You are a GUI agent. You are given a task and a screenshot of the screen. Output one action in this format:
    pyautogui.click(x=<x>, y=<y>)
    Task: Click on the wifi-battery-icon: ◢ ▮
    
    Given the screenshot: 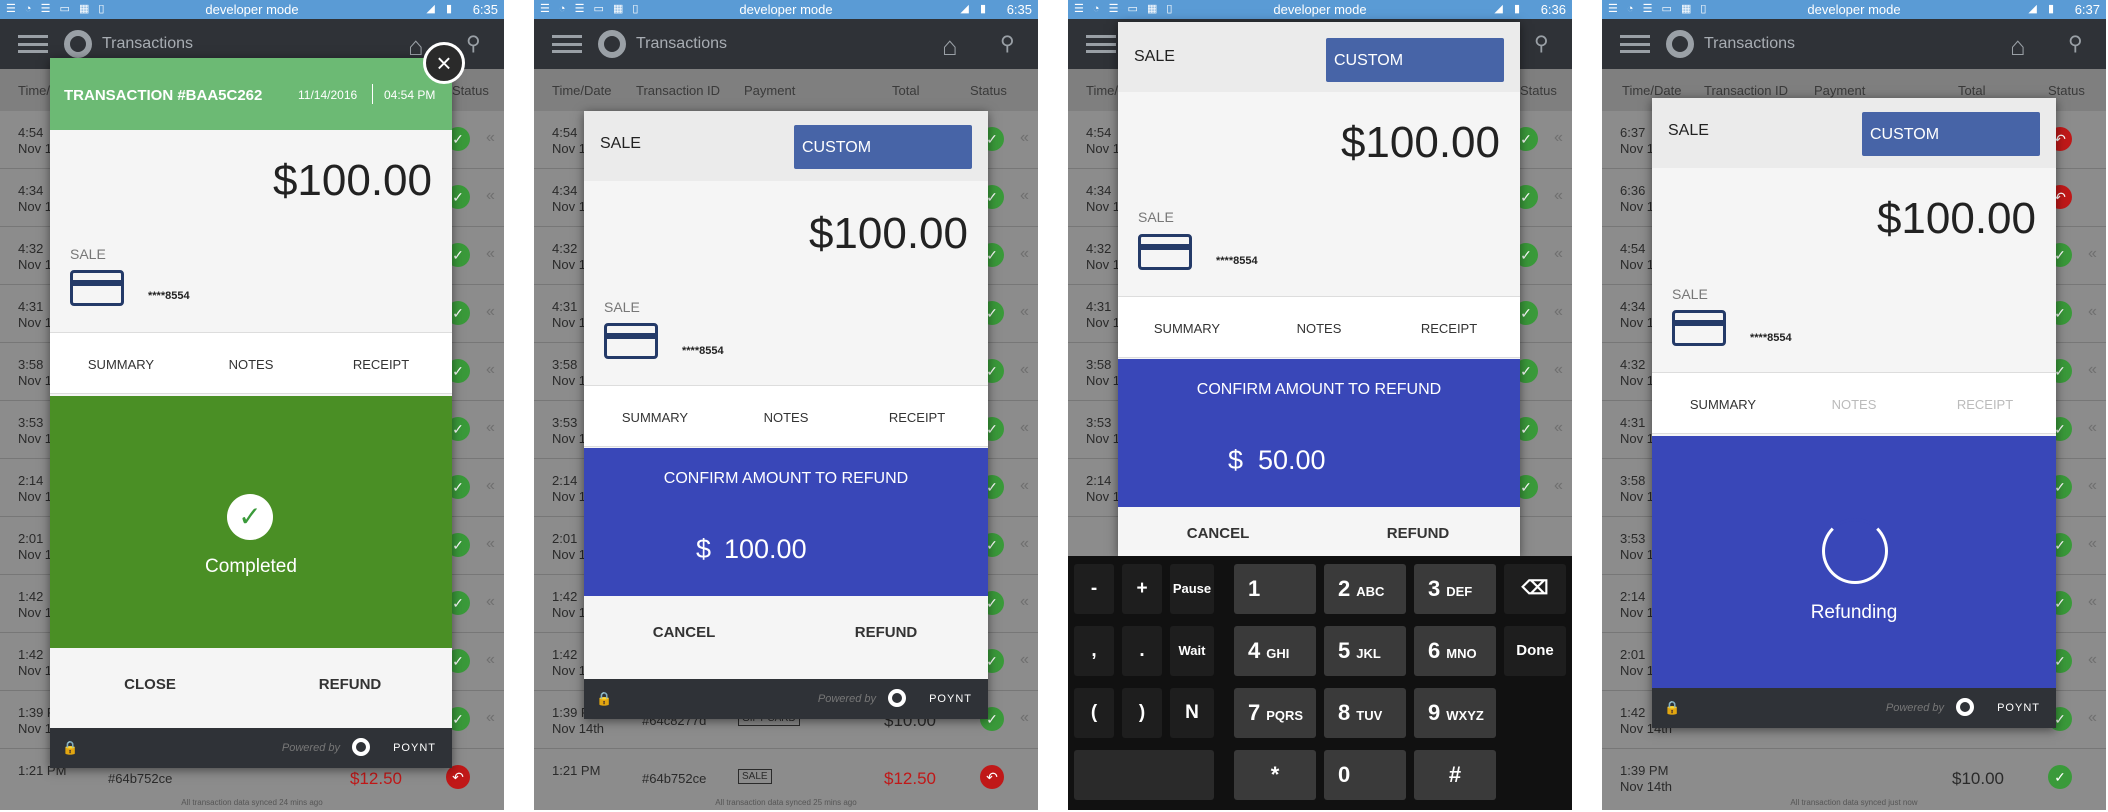 What is the action you would take?
    pyautogui.click(x=975, y=9)
    